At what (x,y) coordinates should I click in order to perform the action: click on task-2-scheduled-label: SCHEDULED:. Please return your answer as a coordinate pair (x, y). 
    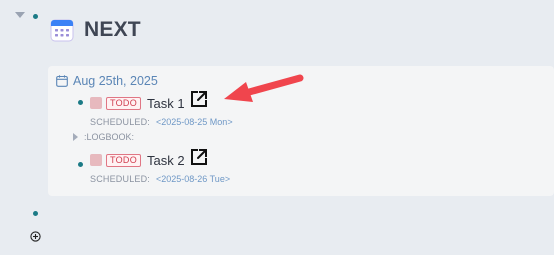
    Looking at the image, I should click on (120, 179).